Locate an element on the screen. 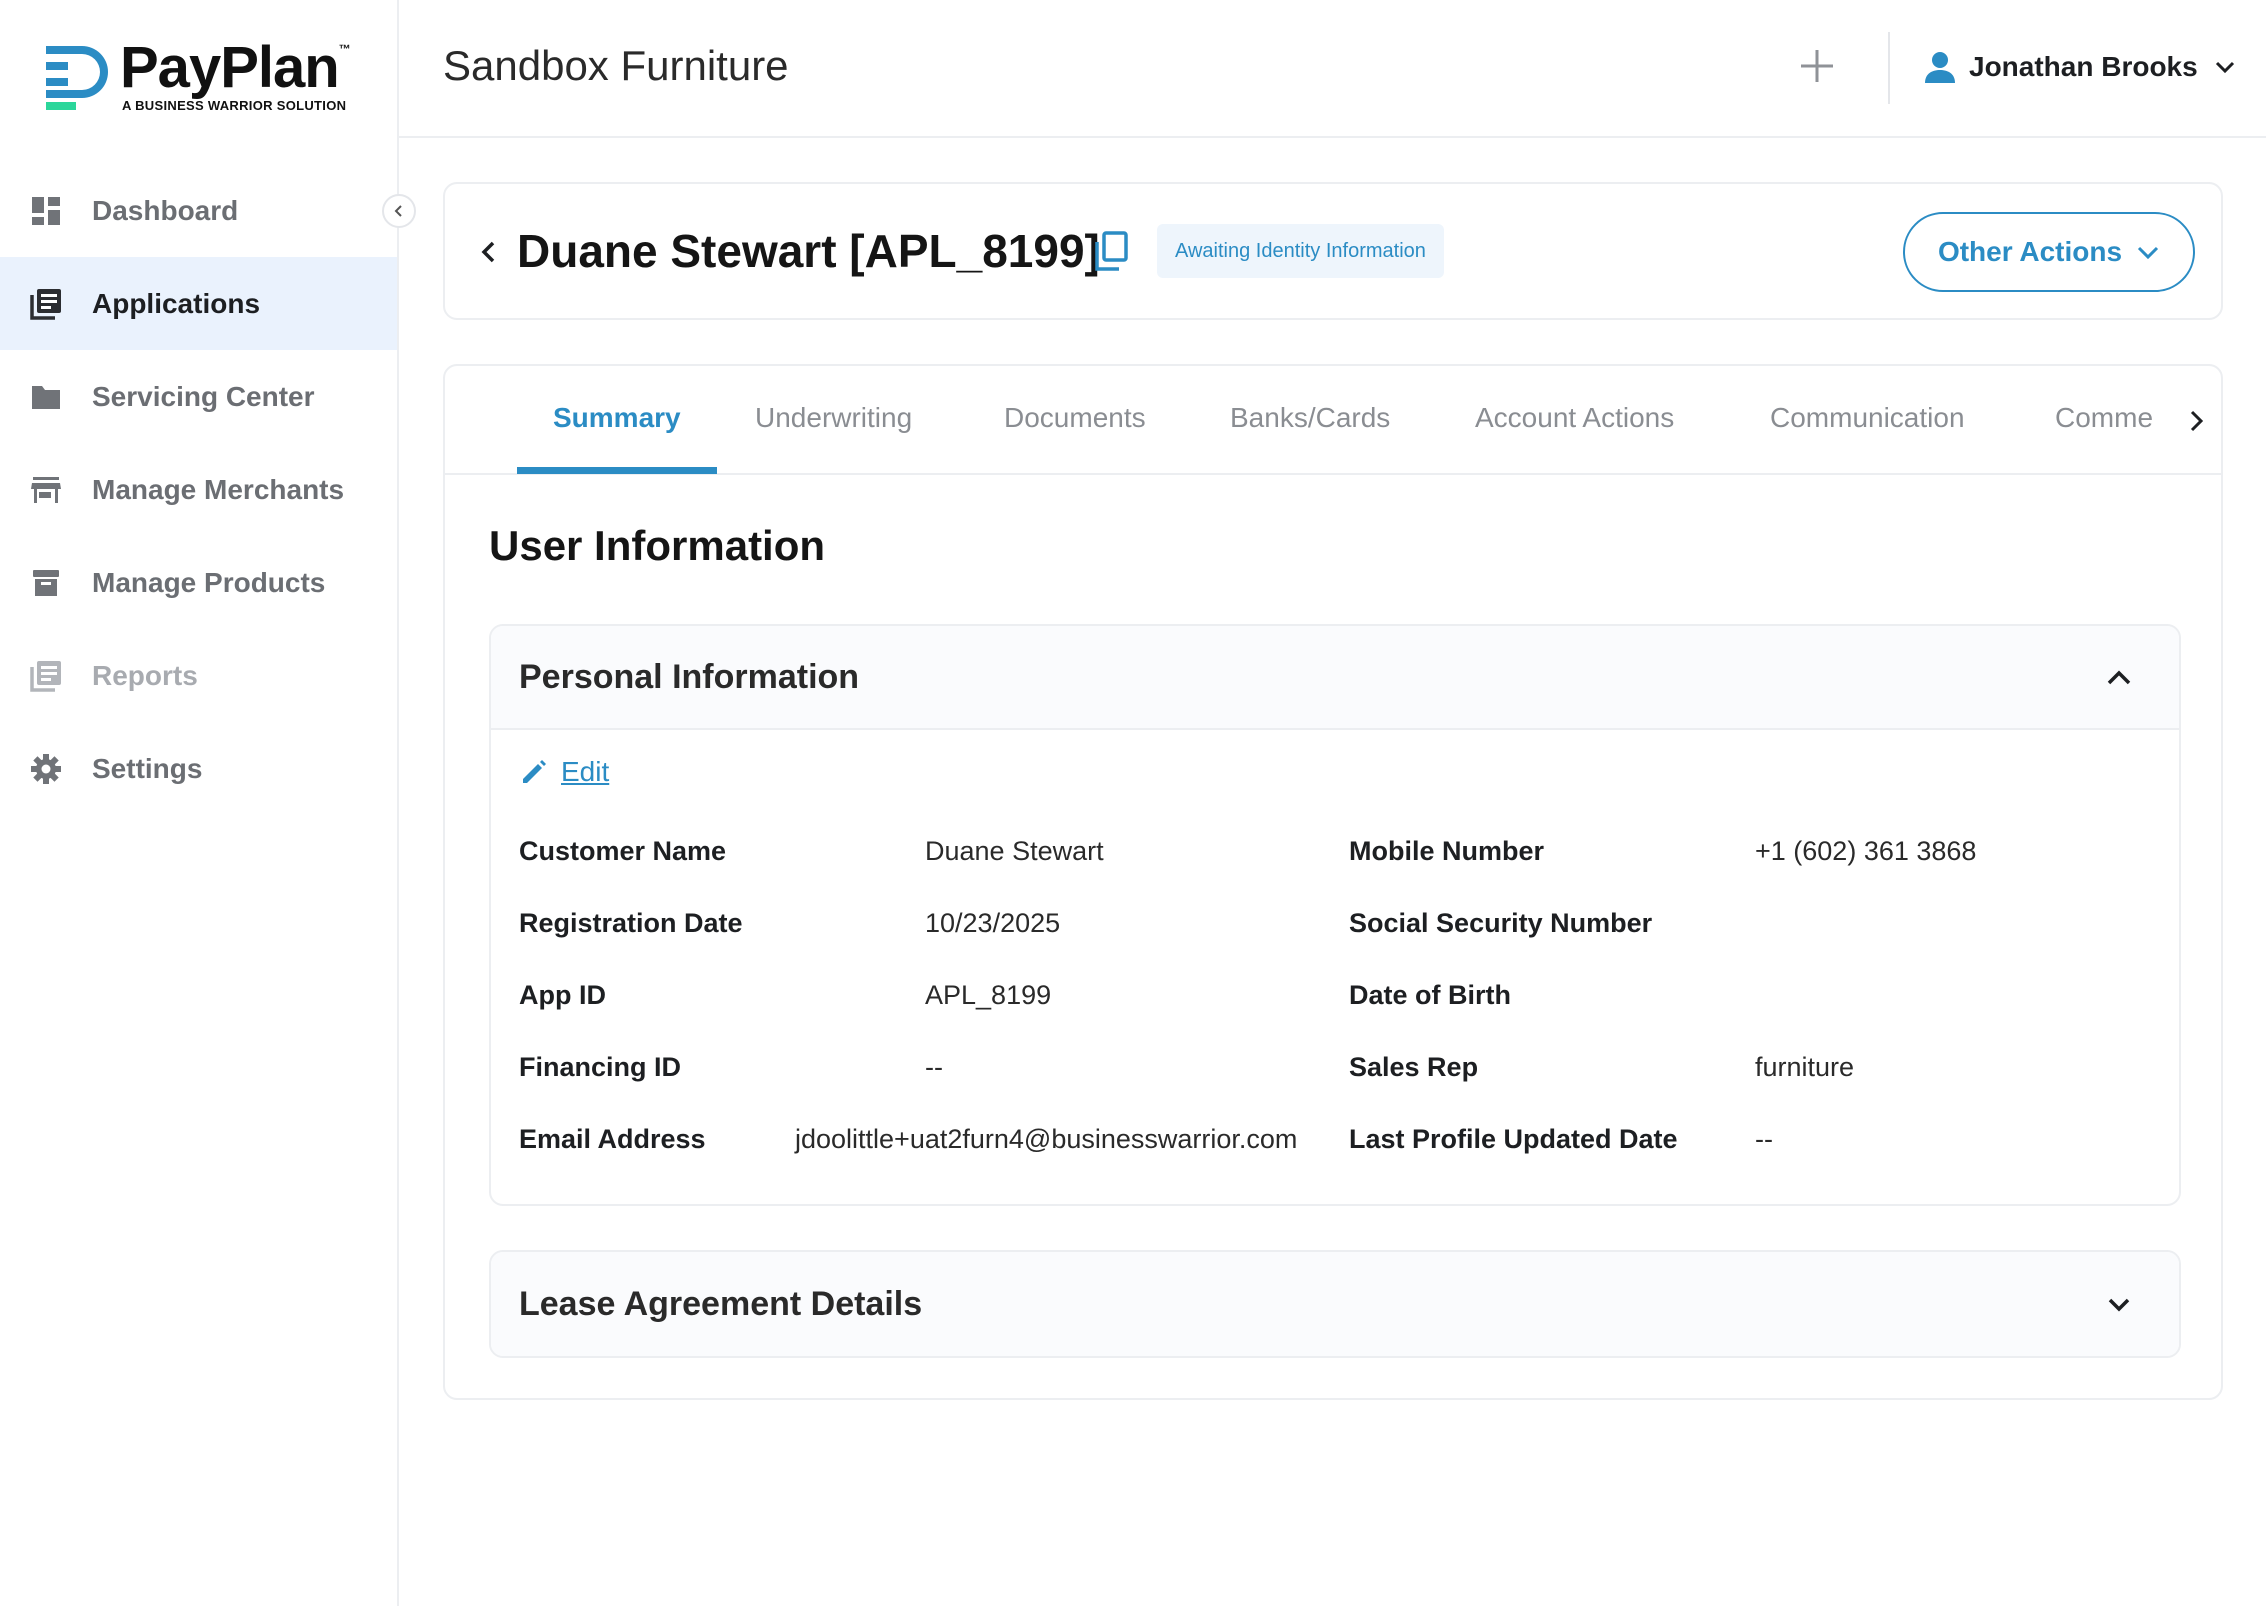 This screenshot has height=1606, width=2266. tab-comments: Comme is located at coordinates (2104, 418).